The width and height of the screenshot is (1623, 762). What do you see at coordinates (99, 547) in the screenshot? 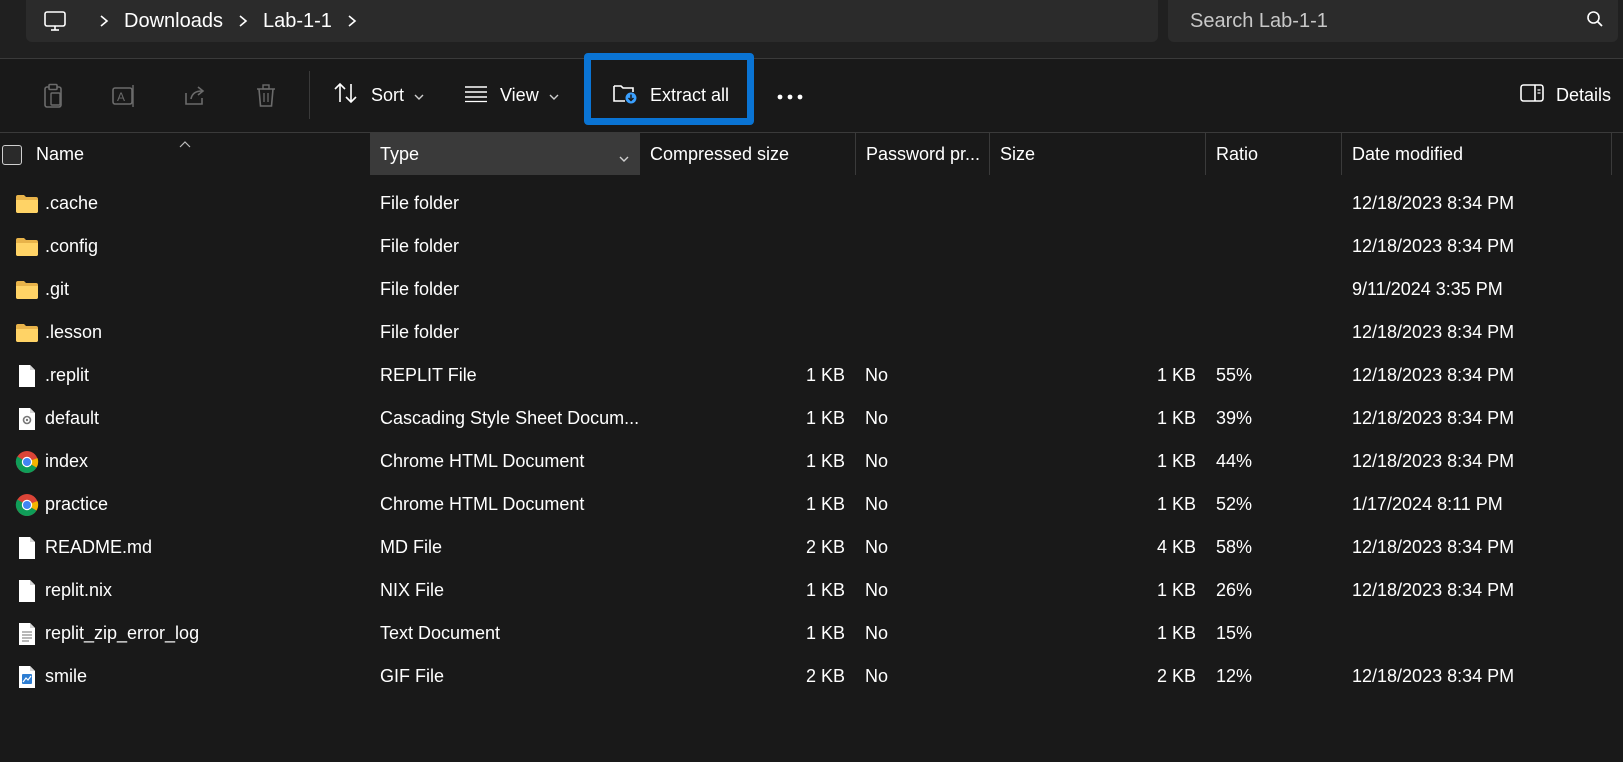
I see `file-name: README.md` at bounding box center [99, 547].